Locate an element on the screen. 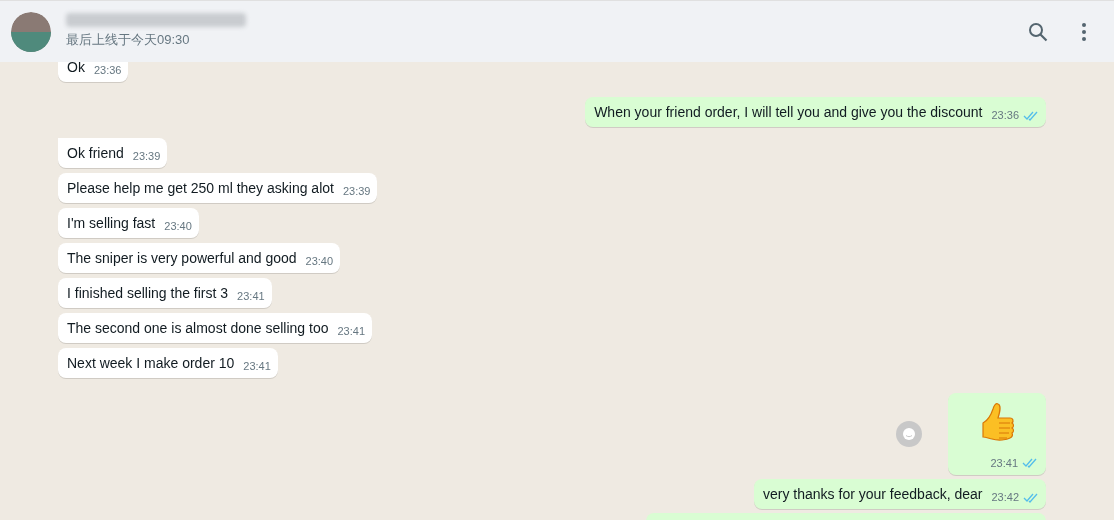  message-text: The sniper is very powerful and good is located at coordinates (182, 258).